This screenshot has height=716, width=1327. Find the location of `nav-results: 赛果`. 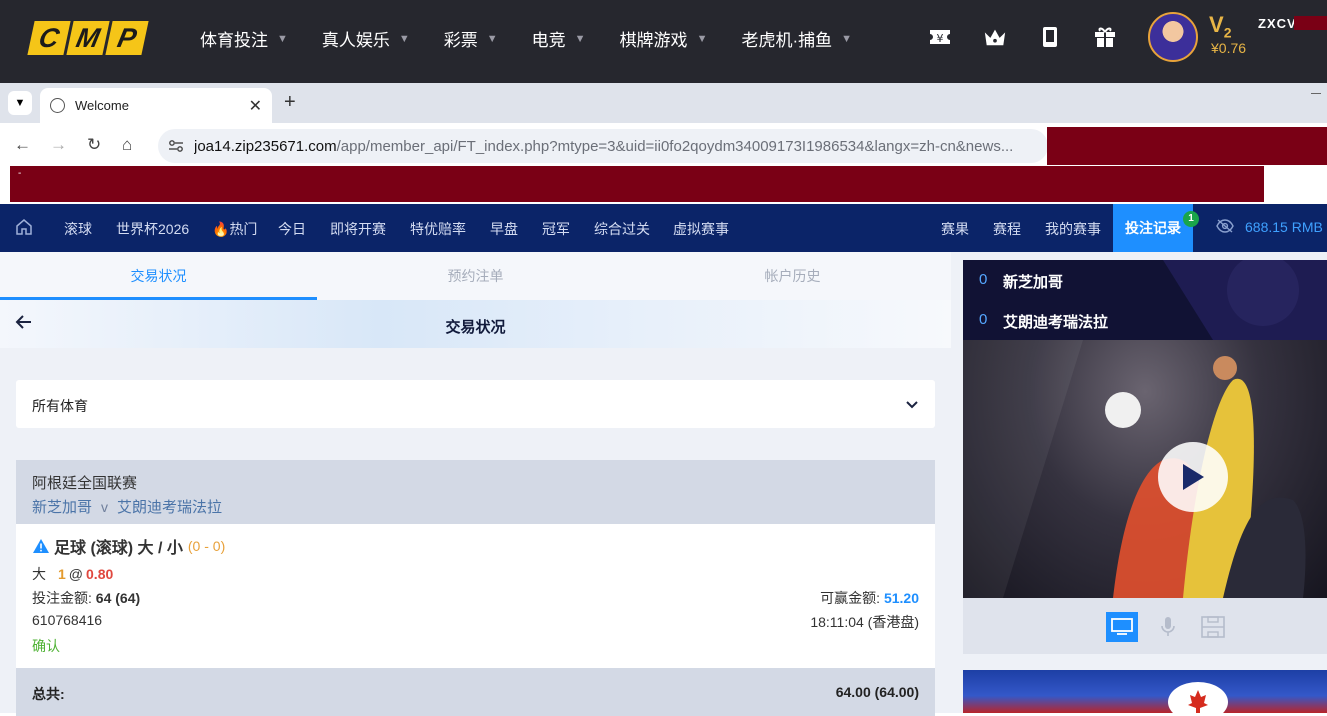

nav-results: 赛果 is located at coordinates (955, 229).